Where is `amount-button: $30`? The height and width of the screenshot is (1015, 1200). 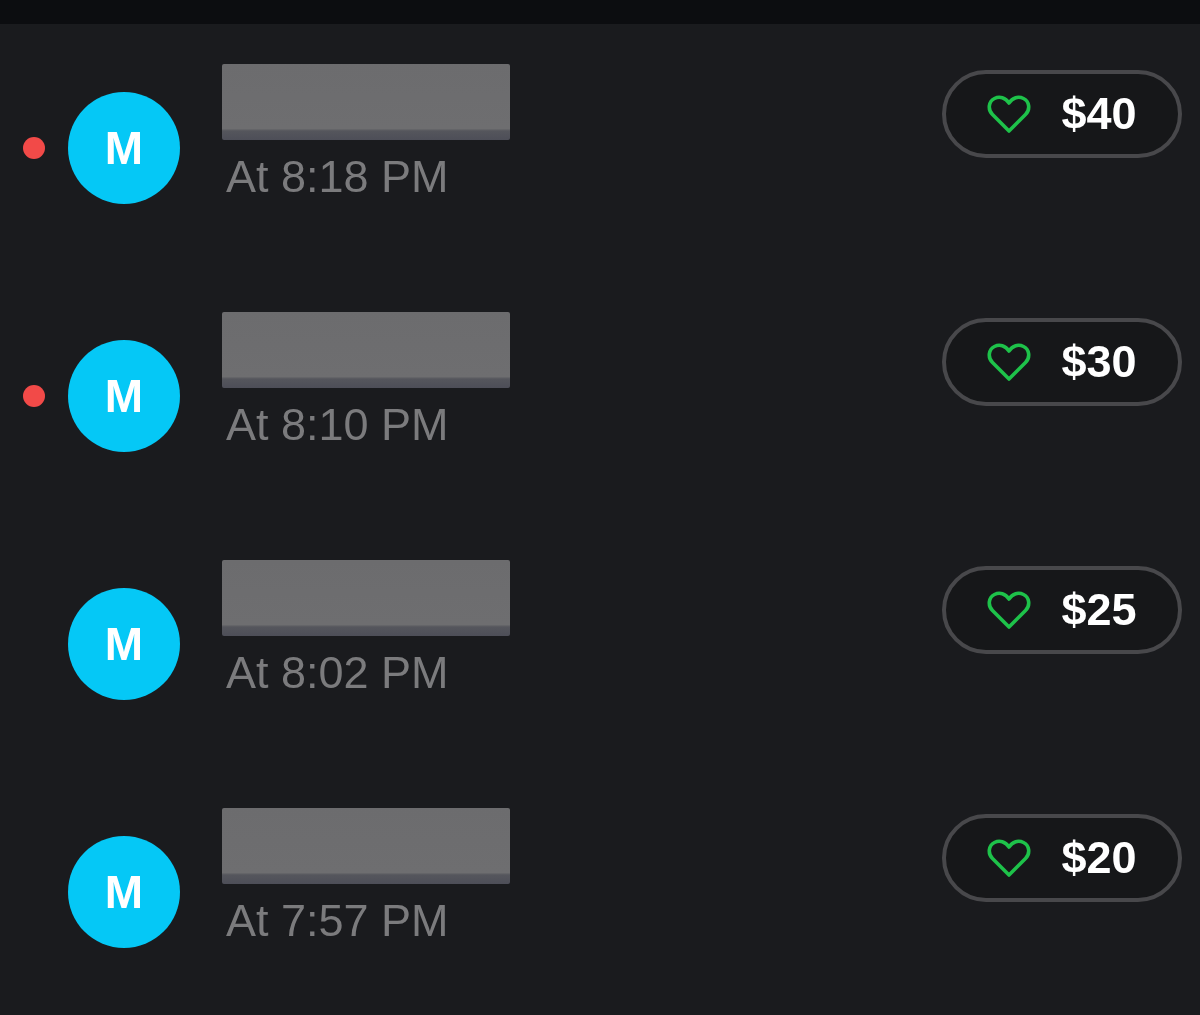 amount-button: $30 is located at coordinates (1062, 362).